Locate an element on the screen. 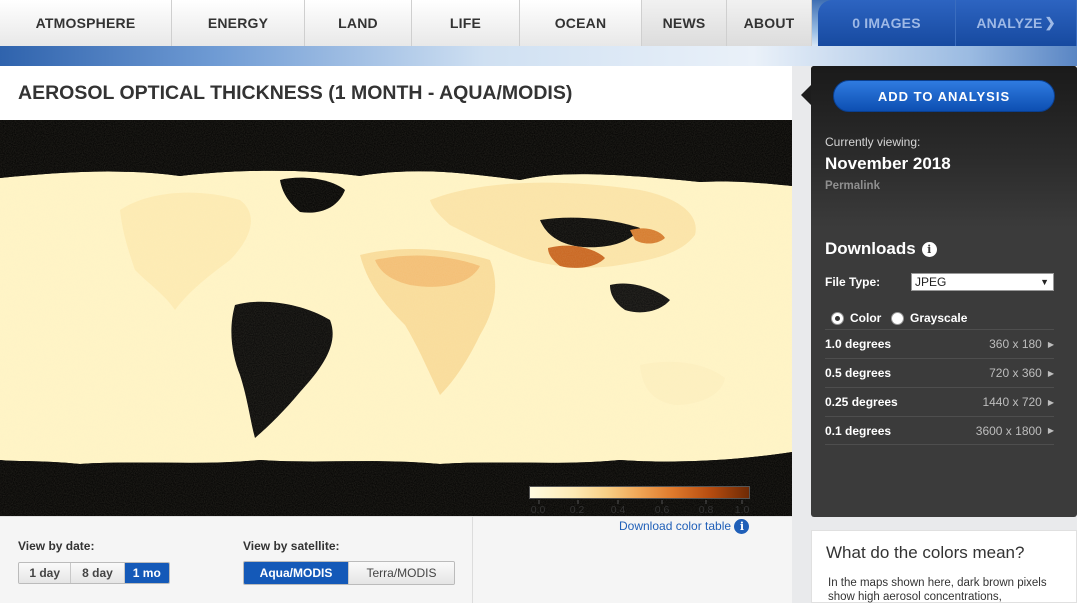 The image size is (1077, 603). tab-label: ENERGY is located at coordinates (238, 23).